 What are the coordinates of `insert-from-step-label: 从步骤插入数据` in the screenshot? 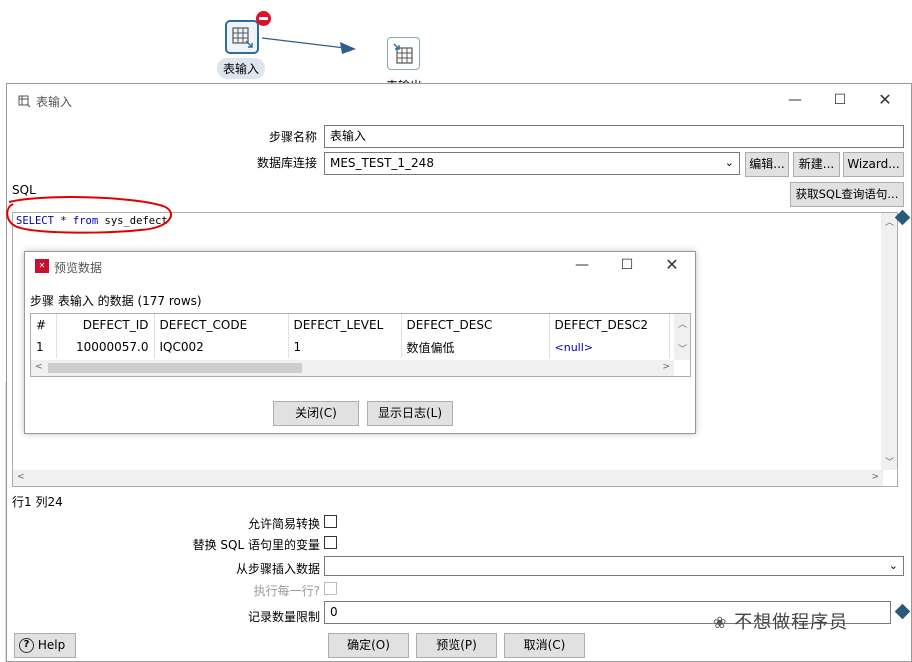 It's located at (277, 569).